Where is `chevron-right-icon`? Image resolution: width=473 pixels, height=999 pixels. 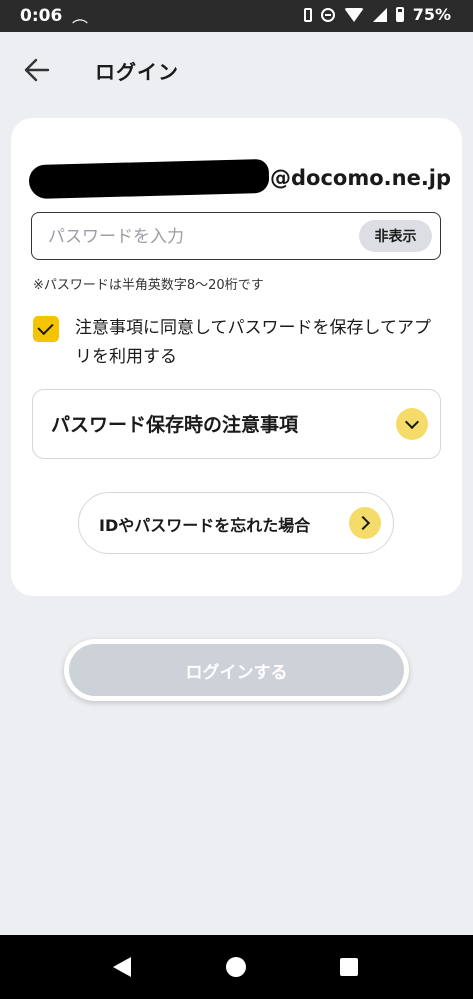
chevron-right-icon is located at coordinates (365, 523).